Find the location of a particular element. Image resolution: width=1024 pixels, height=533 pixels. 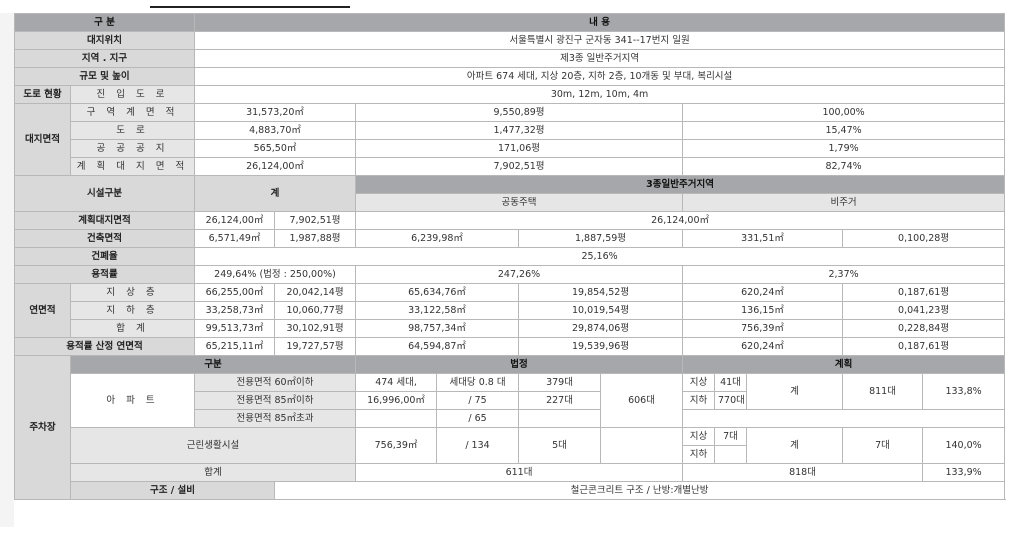

left-margin is located at coordinates (7, 270).